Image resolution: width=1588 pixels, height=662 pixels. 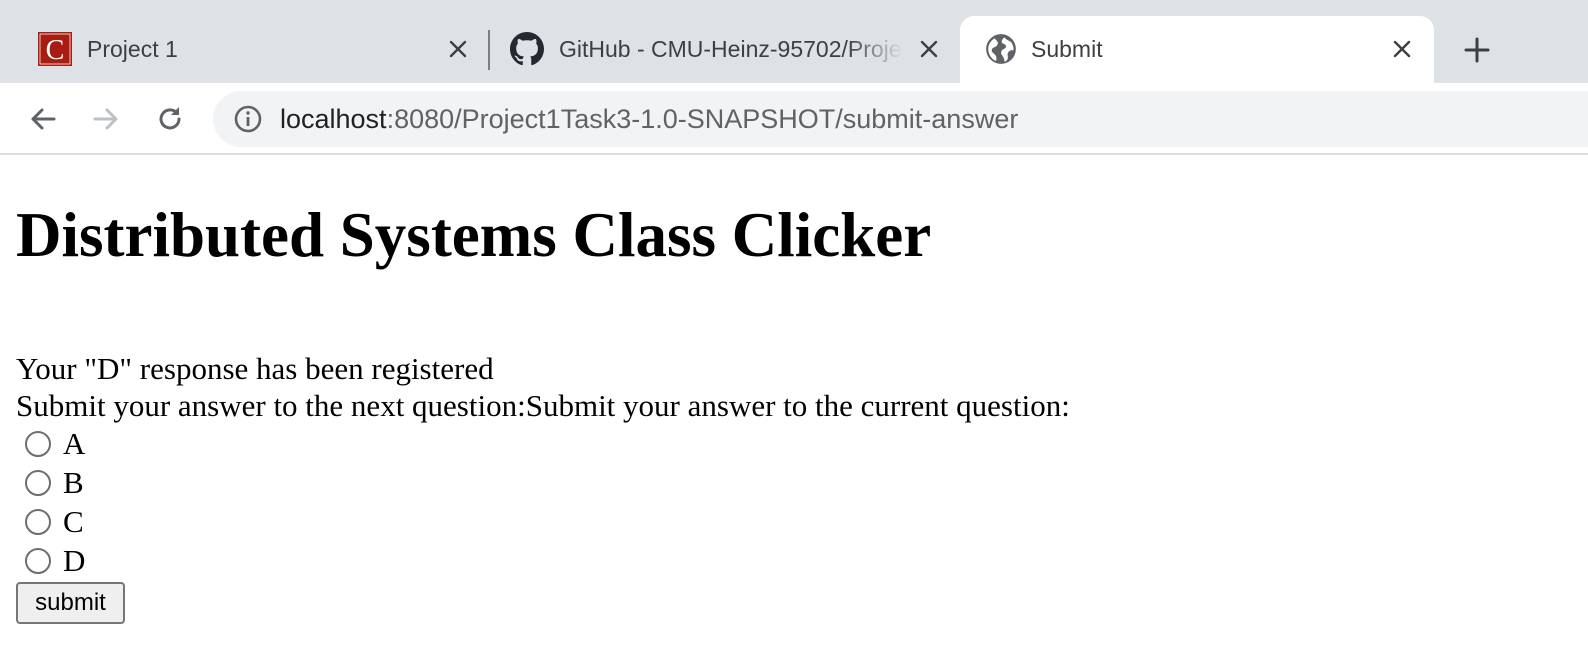 I want to click on globe-icon, so click(x=1001, y=49).